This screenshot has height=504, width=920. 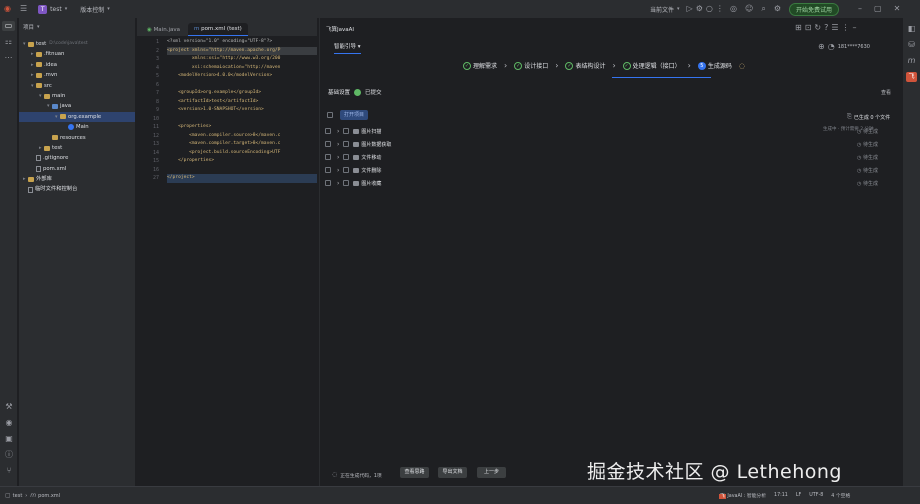 What do you see at coordinates (911, 61) in the screenshot?
I see `maven-icon: m` at bounding box center [911, 61].